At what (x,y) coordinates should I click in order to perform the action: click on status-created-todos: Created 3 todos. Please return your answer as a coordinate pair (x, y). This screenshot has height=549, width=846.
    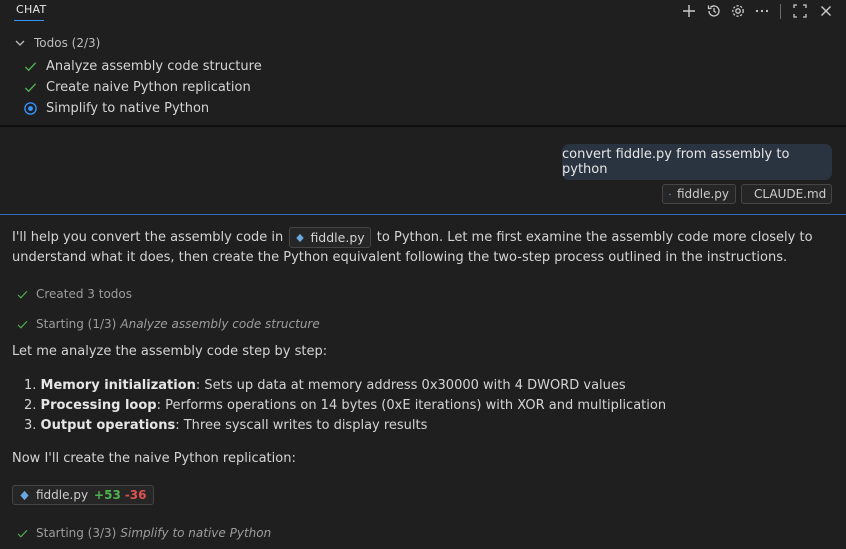
    Looking at the image, I should click on (74, 294).